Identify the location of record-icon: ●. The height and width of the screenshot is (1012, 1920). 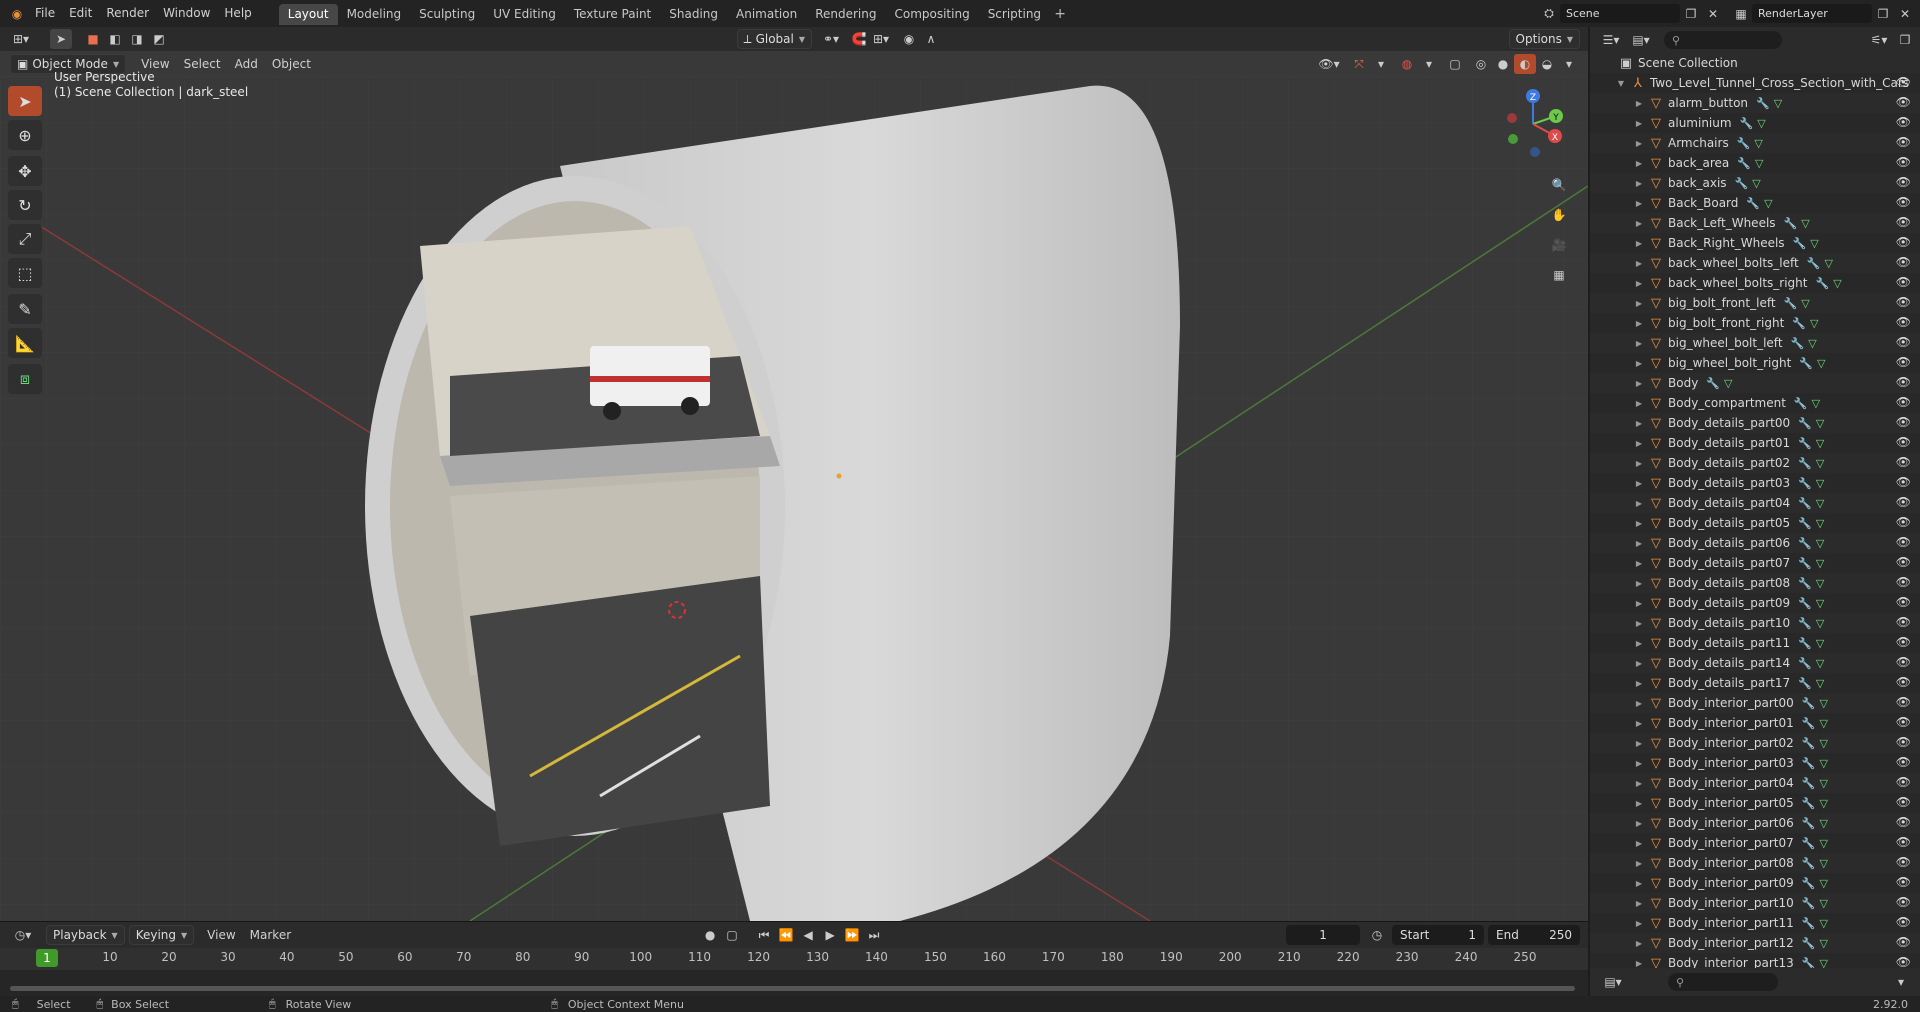
(710, 935).